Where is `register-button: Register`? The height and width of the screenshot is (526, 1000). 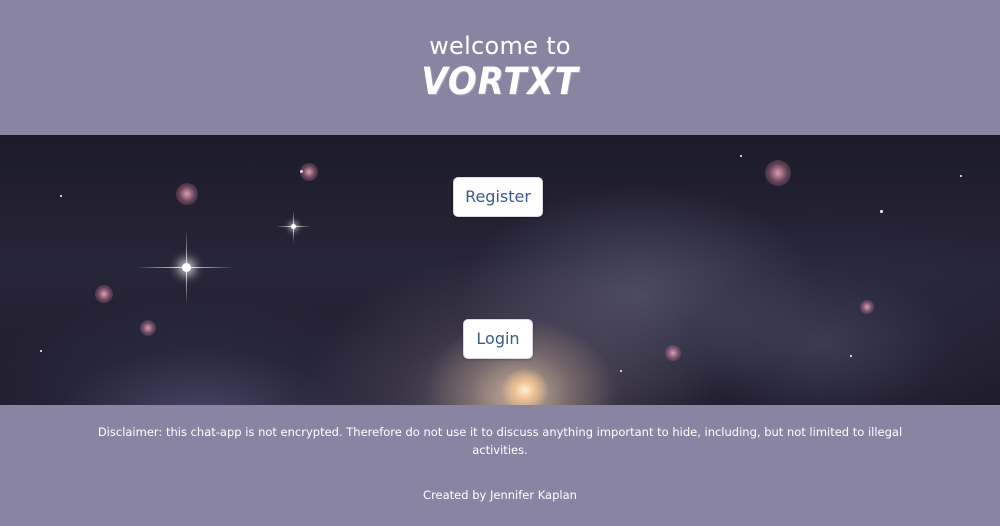
register-button: Register is located at coordinates (498, 197).